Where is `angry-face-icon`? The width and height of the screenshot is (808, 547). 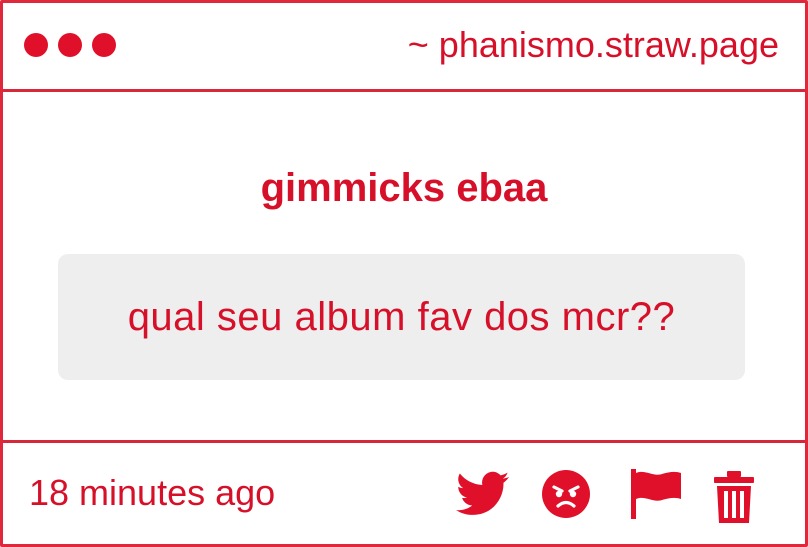 angry-face-icon is located at coordinates (566, 494).